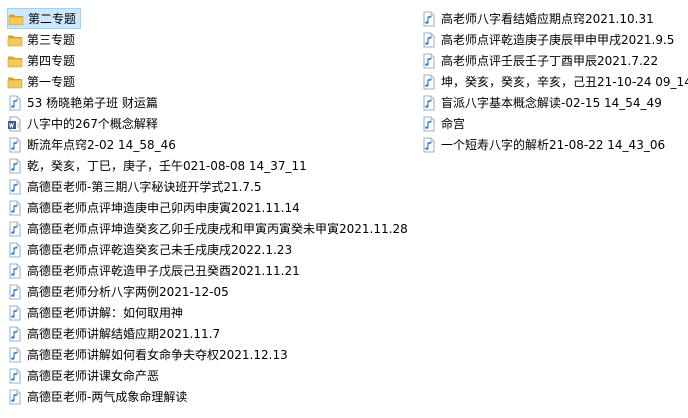  I want to click on left-file-item-10: 高德臣老师点评坤造癸亥乙卯壬戌庚戌和甲寅丙寅癸未甲寅2021.11.28, so click(209, 228).